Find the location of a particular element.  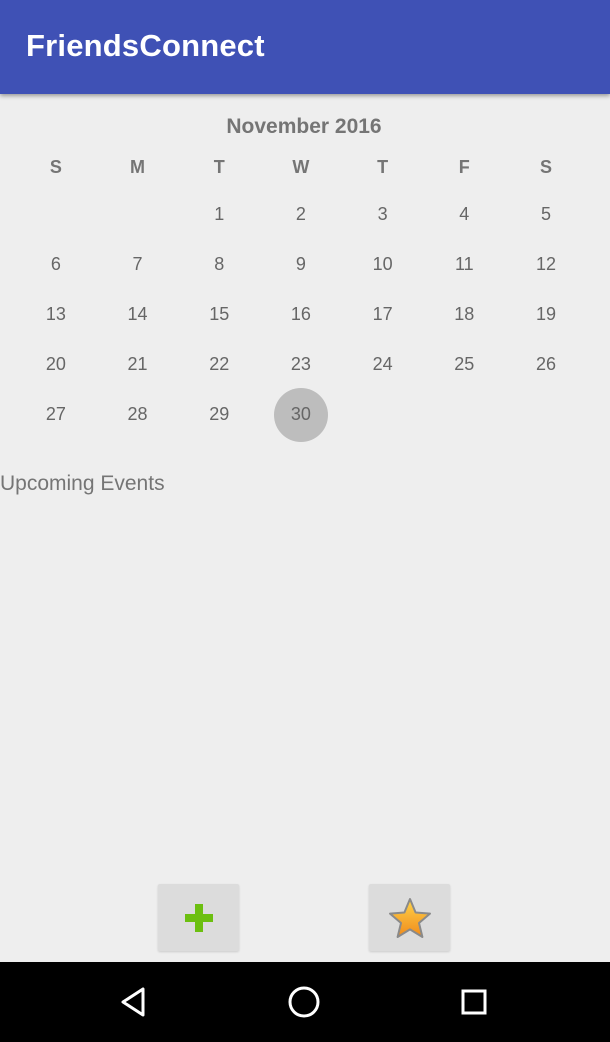

back-button is located at coordinates (134, 1002).